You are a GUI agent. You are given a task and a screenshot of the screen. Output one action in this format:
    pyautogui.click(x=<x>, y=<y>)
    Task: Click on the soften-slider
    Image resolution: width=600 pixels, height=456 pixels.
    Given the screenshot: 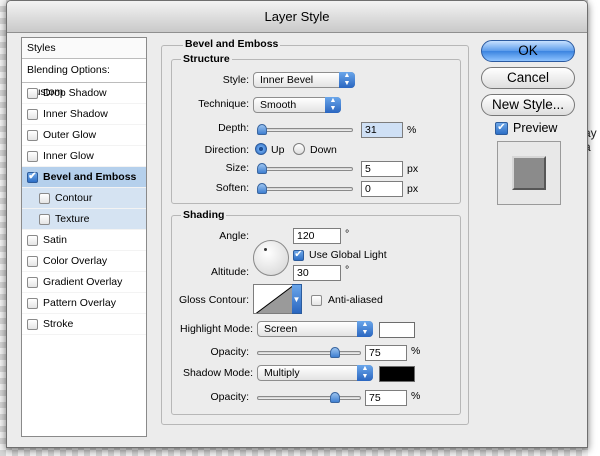 What is the action you would take?
    pyautogui.click(x=305, y=188)
    